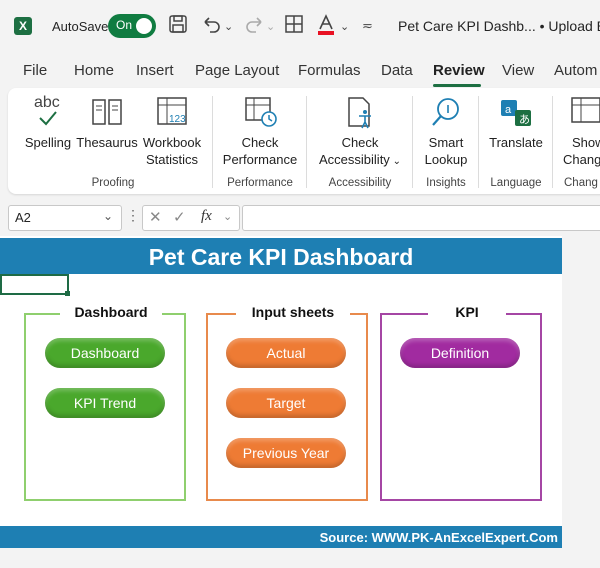 This screenshot has width=600, height=568. Describe the element at coordinates (111, 312) in the screenshot. I see `dashboard-section-title: Dashboard` at that location.